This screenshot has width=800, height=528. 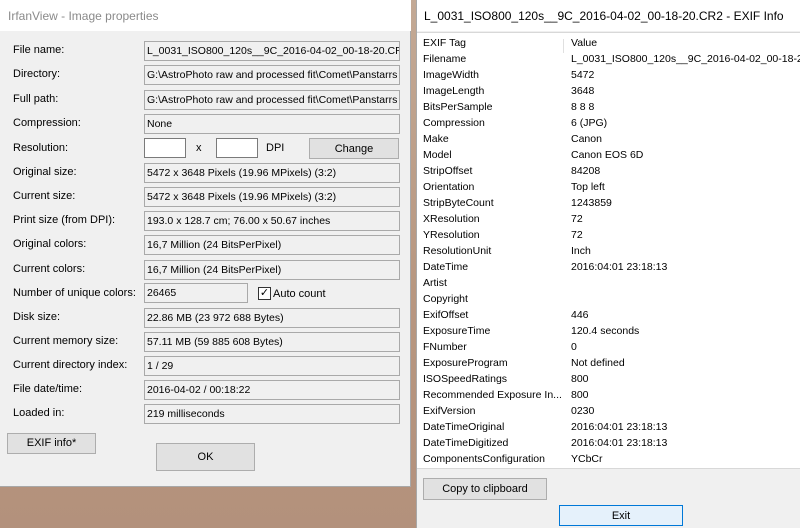 I want to click on directory-index-label: Current directory index:, so click(x=70, y=365).